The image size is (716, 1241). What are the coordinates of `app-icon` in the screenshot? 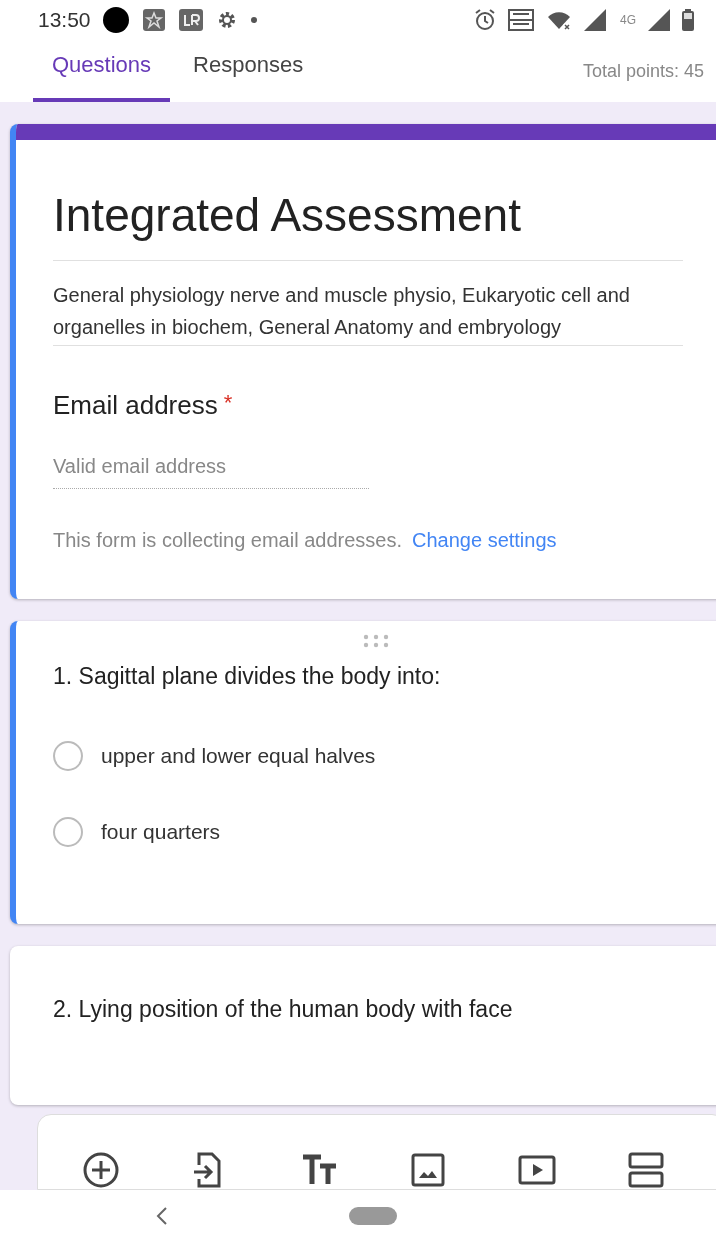 It's located at (190, 20).